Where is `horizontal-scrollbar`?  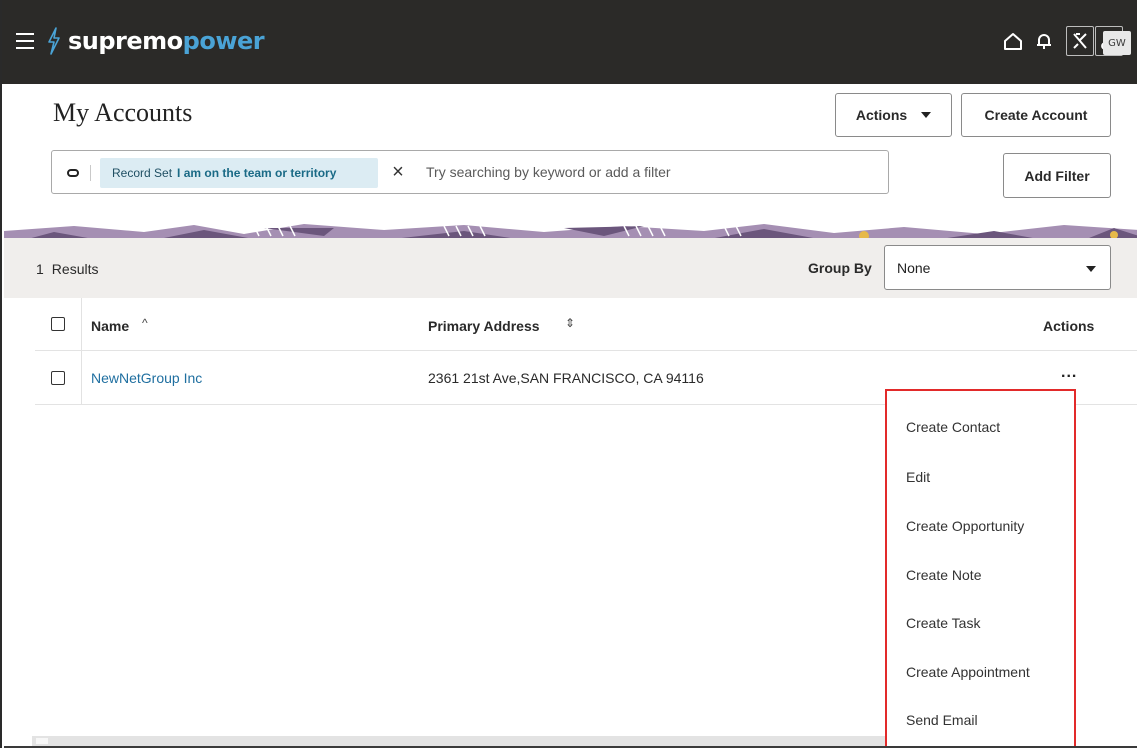 horizontal-scrollbar is located at coordinates (458, 741).